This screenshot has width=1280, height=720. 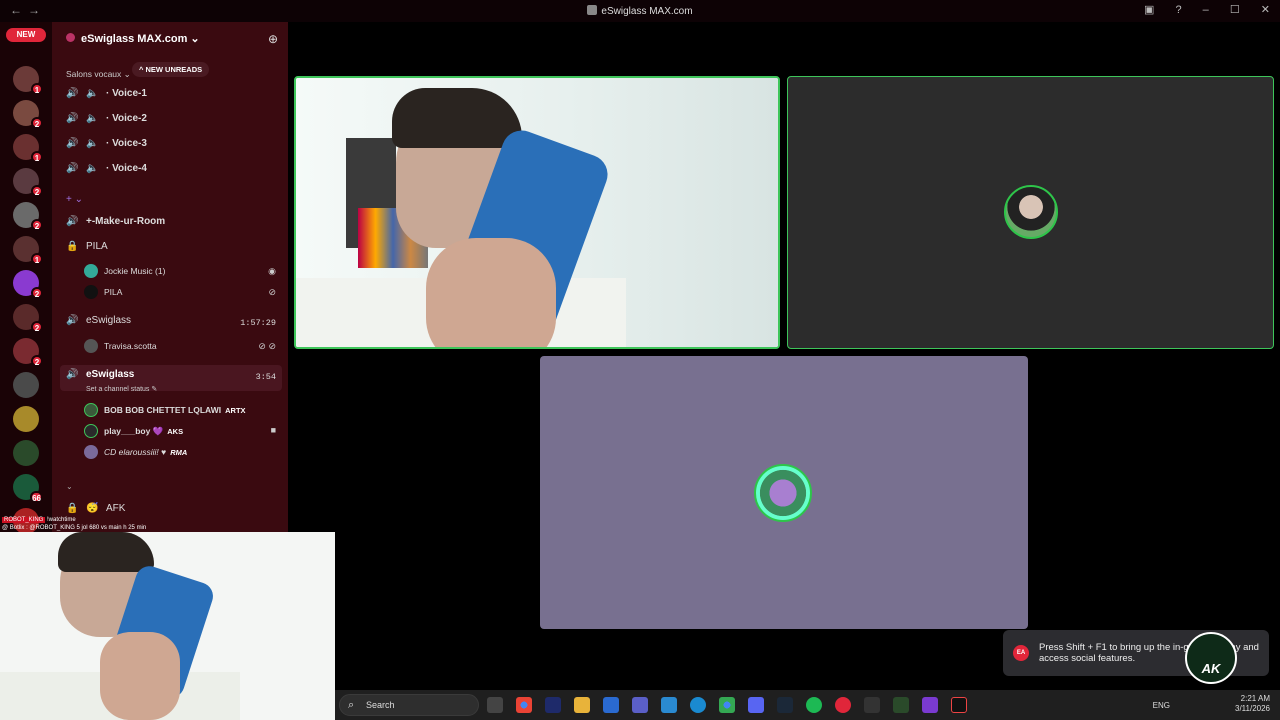 I want to click on help-icon: ?, so click(x=1178, y=10).